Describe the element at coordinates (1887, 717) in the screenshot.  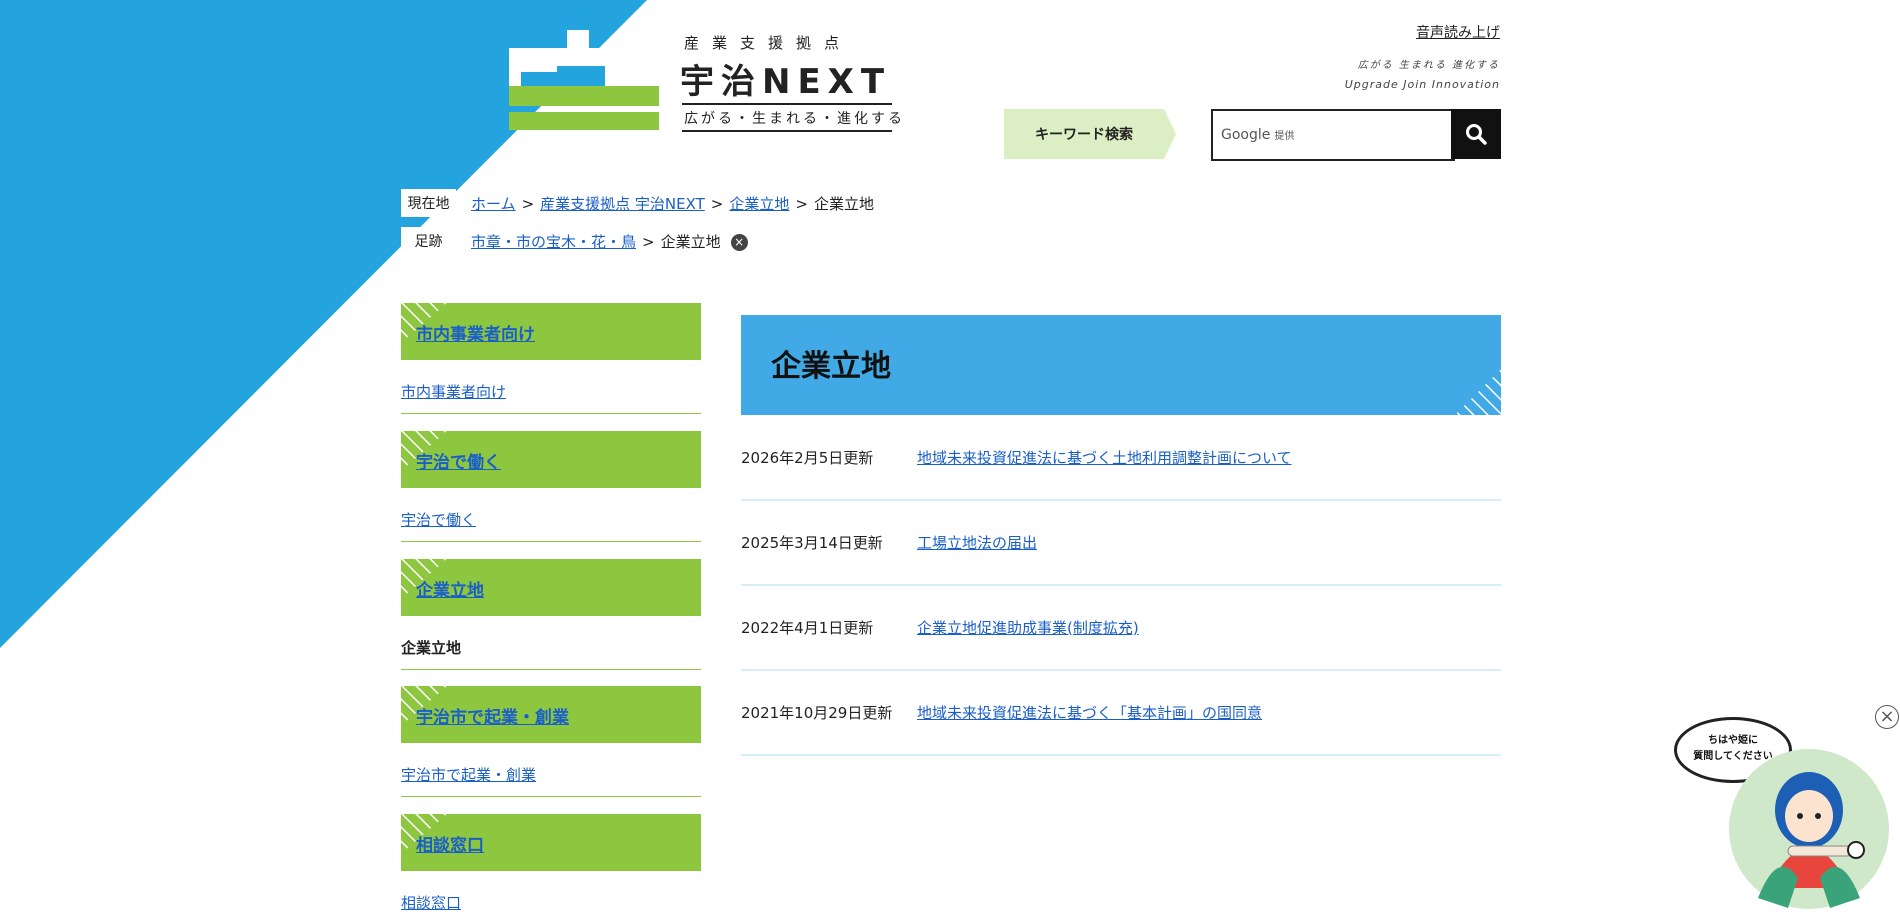
I see `chat-close-button: ×` at that location.